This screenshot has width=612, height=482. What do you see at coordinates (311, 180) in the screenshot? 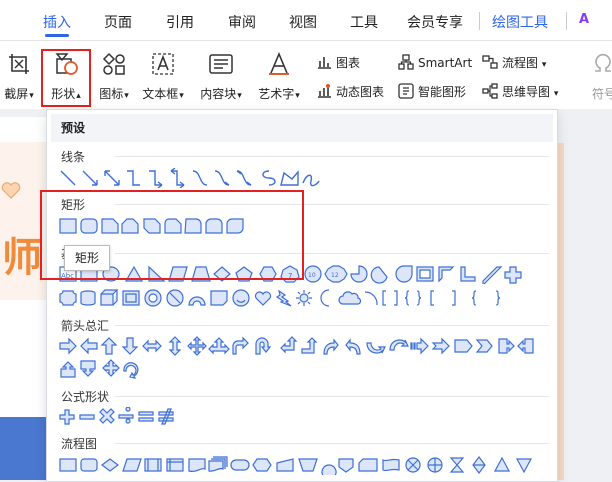
I see `scribble-shape` at bounding box center [311, 180].